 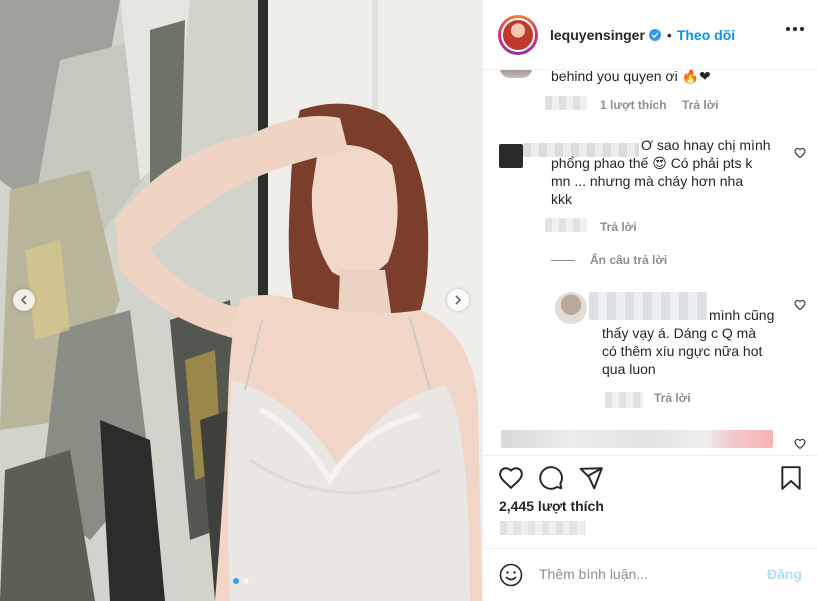 I want to click on reply-text-line: có thêm xíu ngực nữa hot, so click(x=682, y=351).